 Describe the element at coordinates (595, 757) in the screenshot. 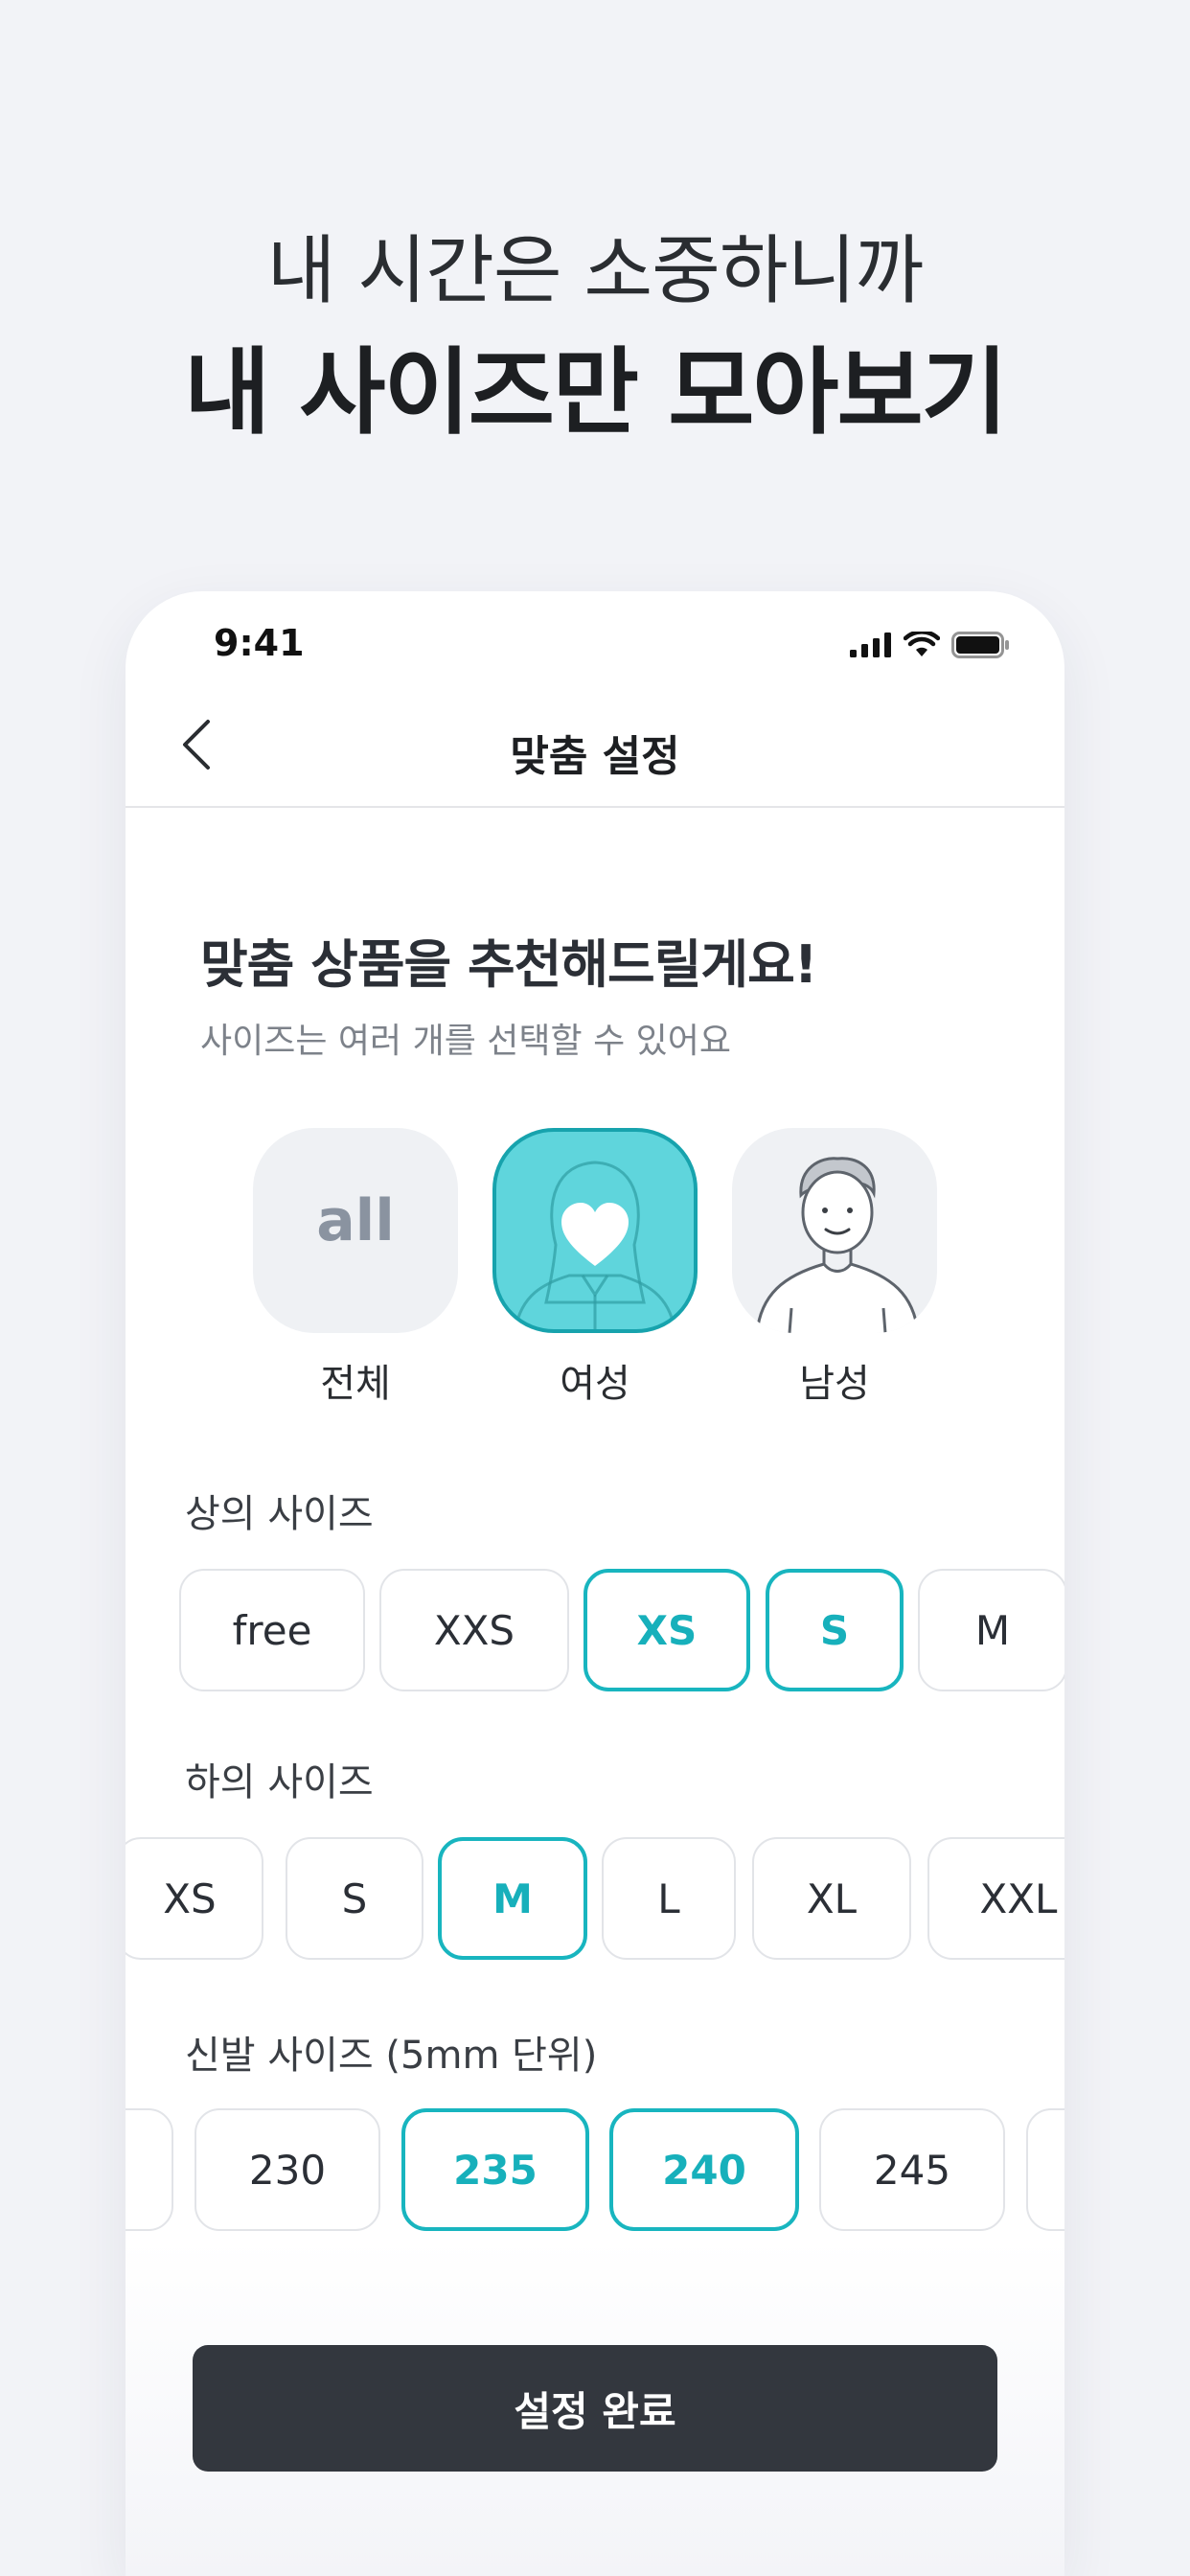

I see `page-title: 맞춤 설정` at that location.